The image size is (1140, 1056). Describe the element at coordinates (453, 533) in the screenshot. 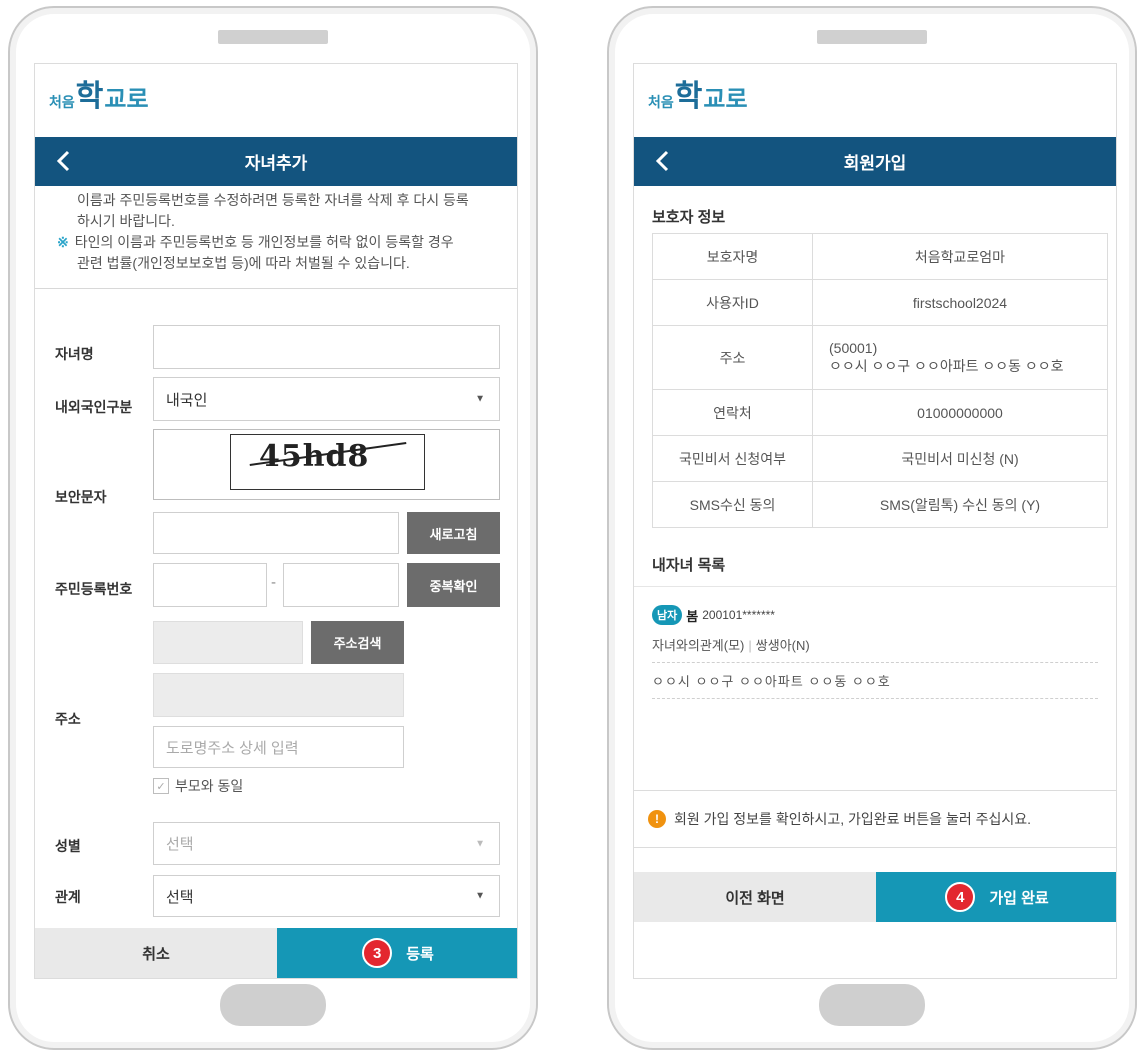

I see `refresh-button: 새로고침` at that location.